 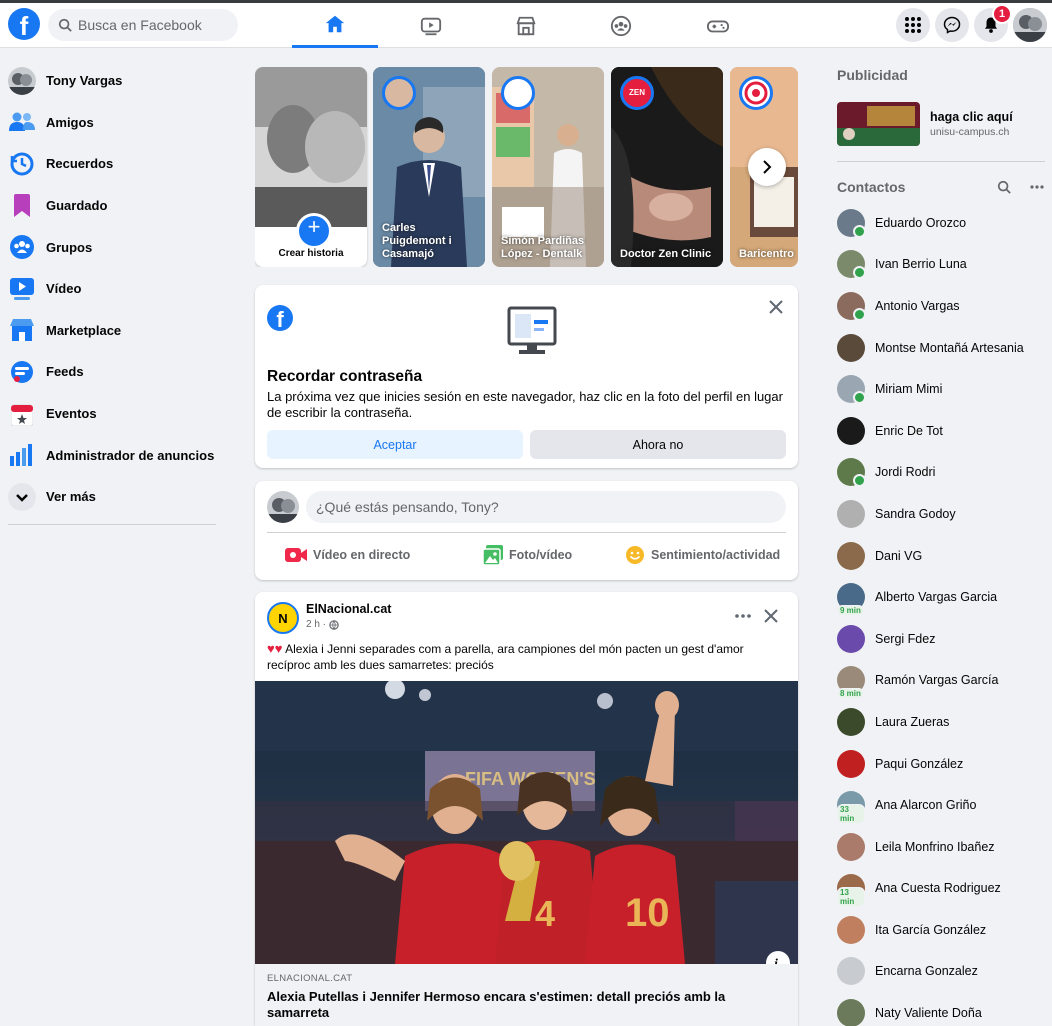 What do you see at coordinates (944, 556) in the screenshot?
I see `contact-item: Dani VG` at bounding box center [944, 556].